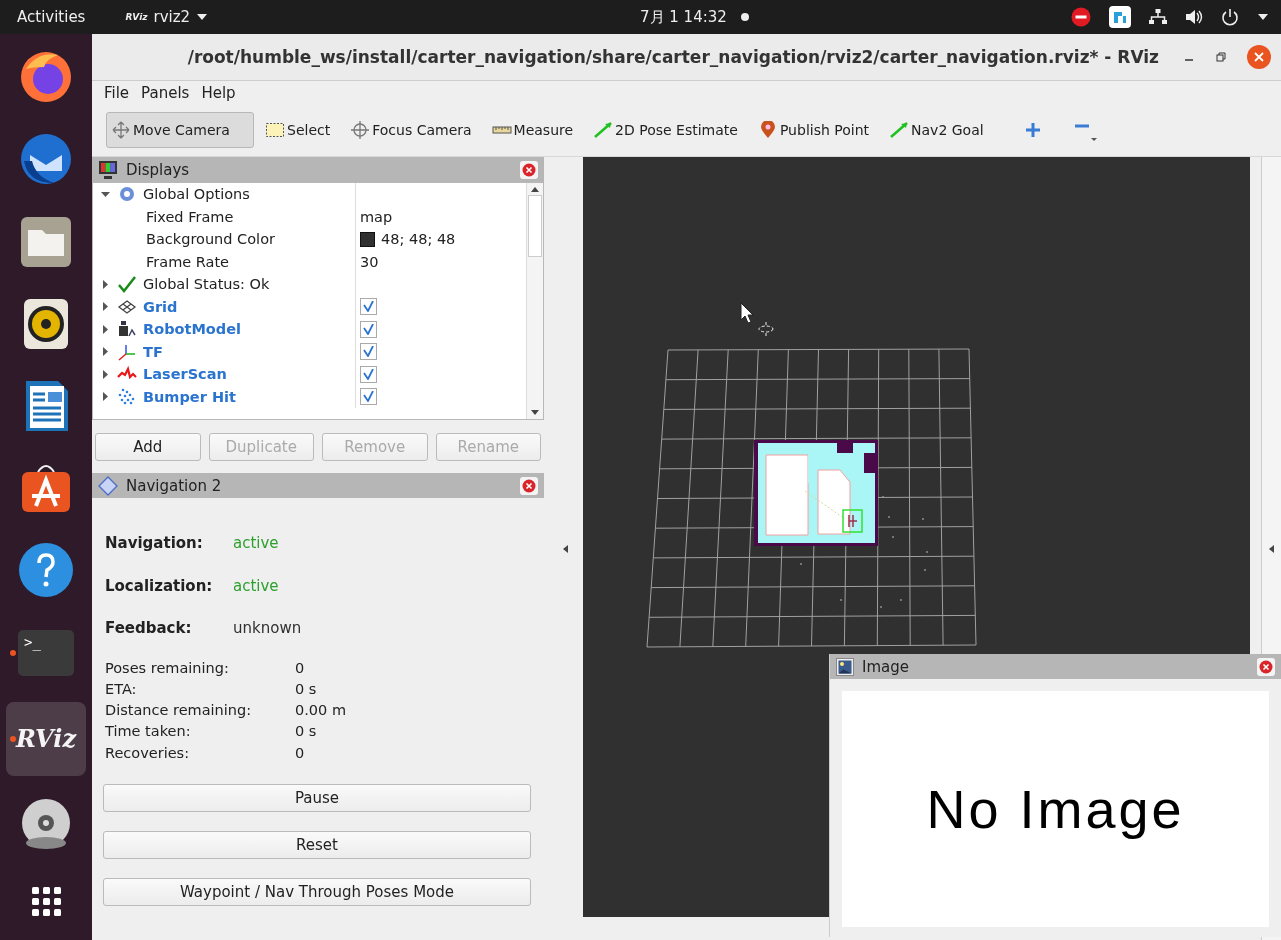  What do you see at coordinates (300, 130) in the screenshot?
I see `tool-button: Select` at bounding box center [300, 130].